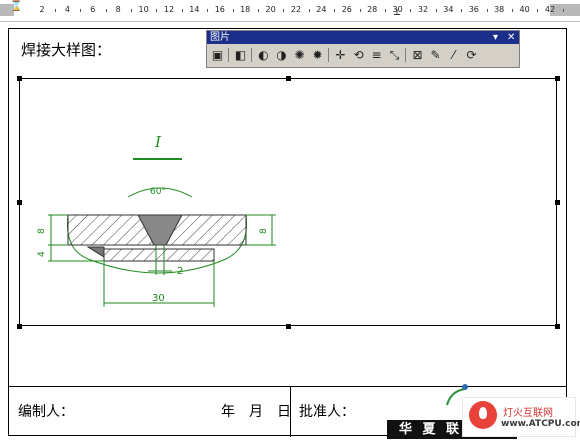  Describe the element at coordinates (93, 9) in the screenshot. I see `ruler-label: 6` at that location.